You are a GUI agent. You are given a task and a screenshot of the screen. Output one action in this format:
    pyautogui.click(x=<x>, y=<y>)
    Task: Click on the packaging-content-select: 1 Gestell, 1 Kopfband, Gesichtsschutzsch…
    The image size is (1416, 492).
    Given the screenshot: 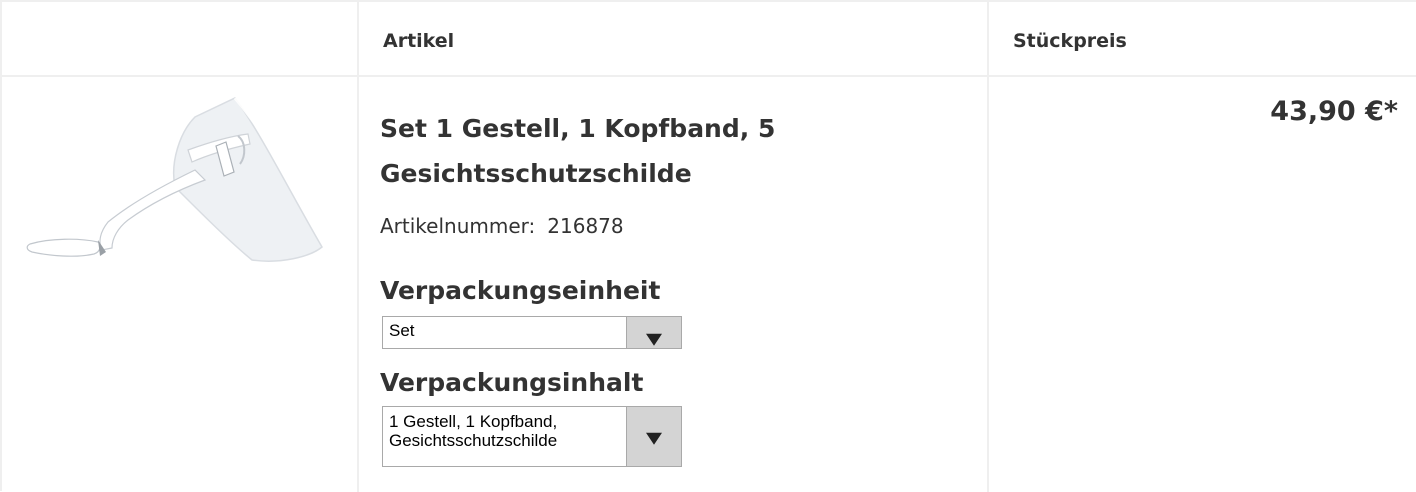 What is the action you would take?
    pyautogui.click(x=532, y=436)
    